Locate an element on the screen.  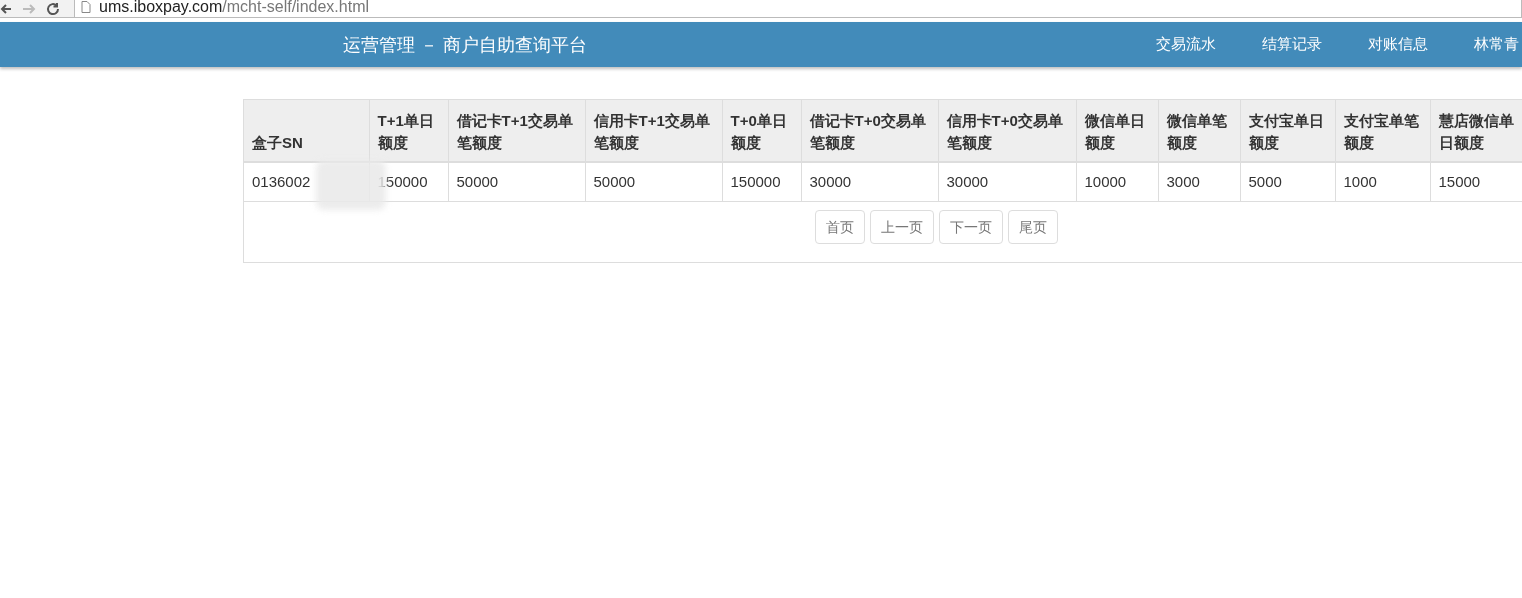
column-header: 慧店微信单日额度 is located at coordinates (1476, 131).